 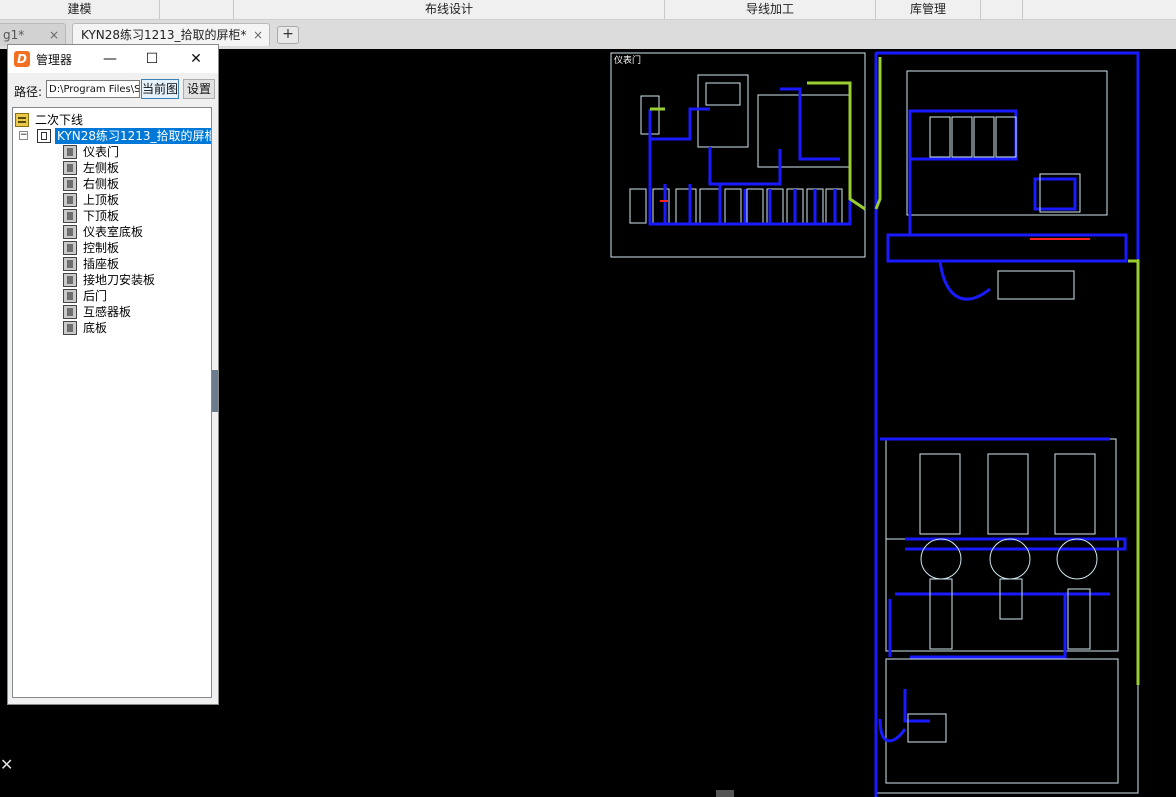 What do you see at coordinates (197, 9) in the screenshot?
I see `ribbon-group-spacer` at bounding box center [197, 9].